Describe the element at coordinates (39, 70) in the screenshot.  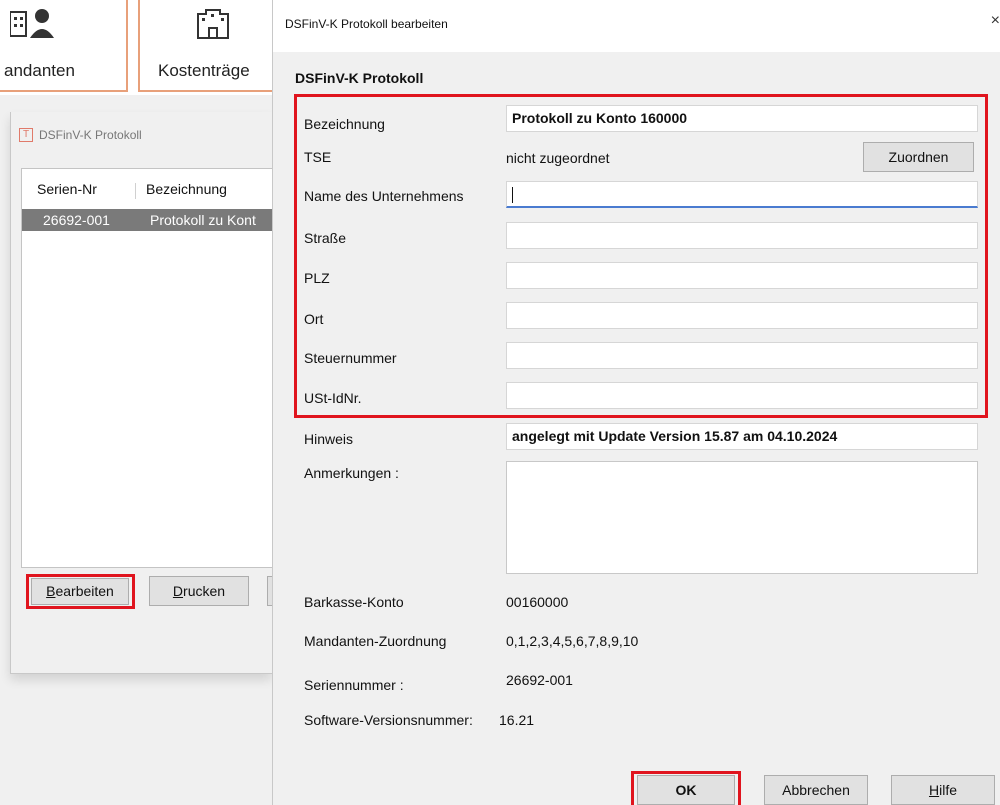
I see `ribbon-label-mandanten: andanten` at that location.